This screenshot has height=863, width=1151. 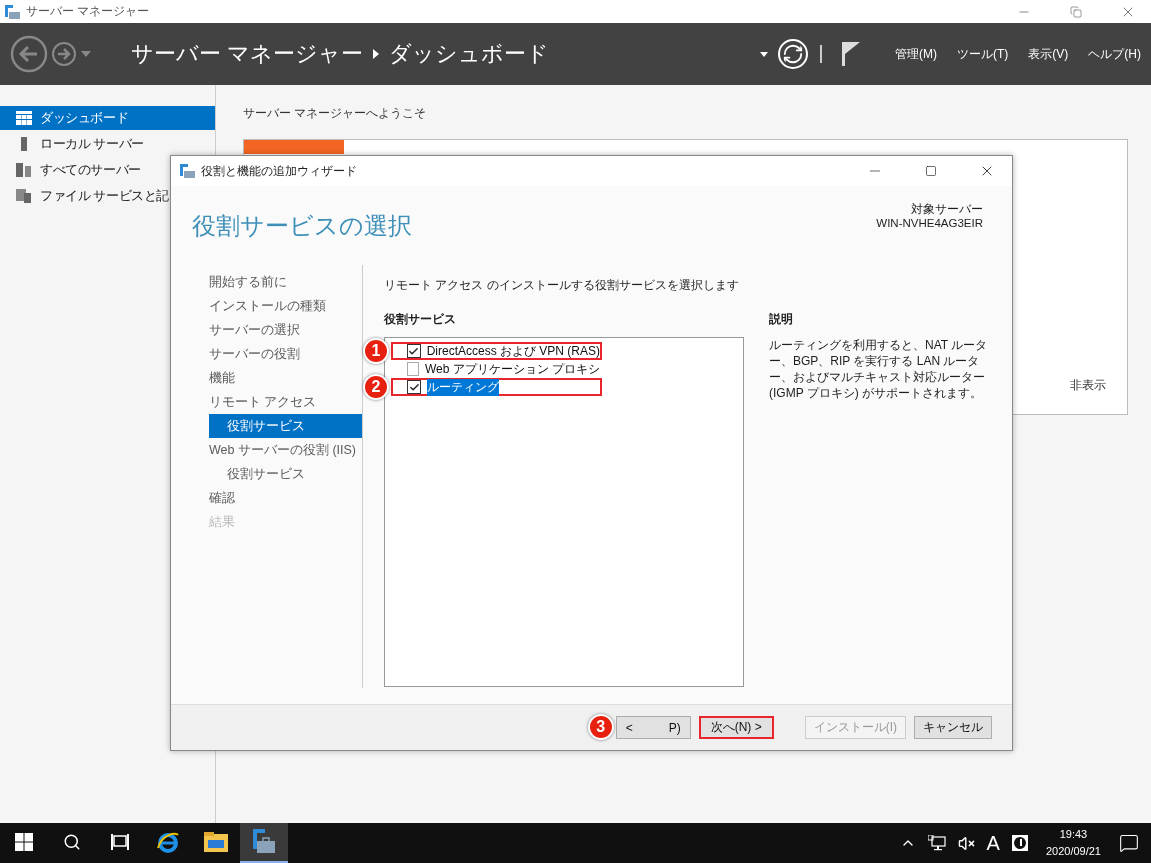 What do you see at coordinates (947, 208) in the screenshot?
I see `target-server-label: 対象サーバー` at bounding box center [947, 208].